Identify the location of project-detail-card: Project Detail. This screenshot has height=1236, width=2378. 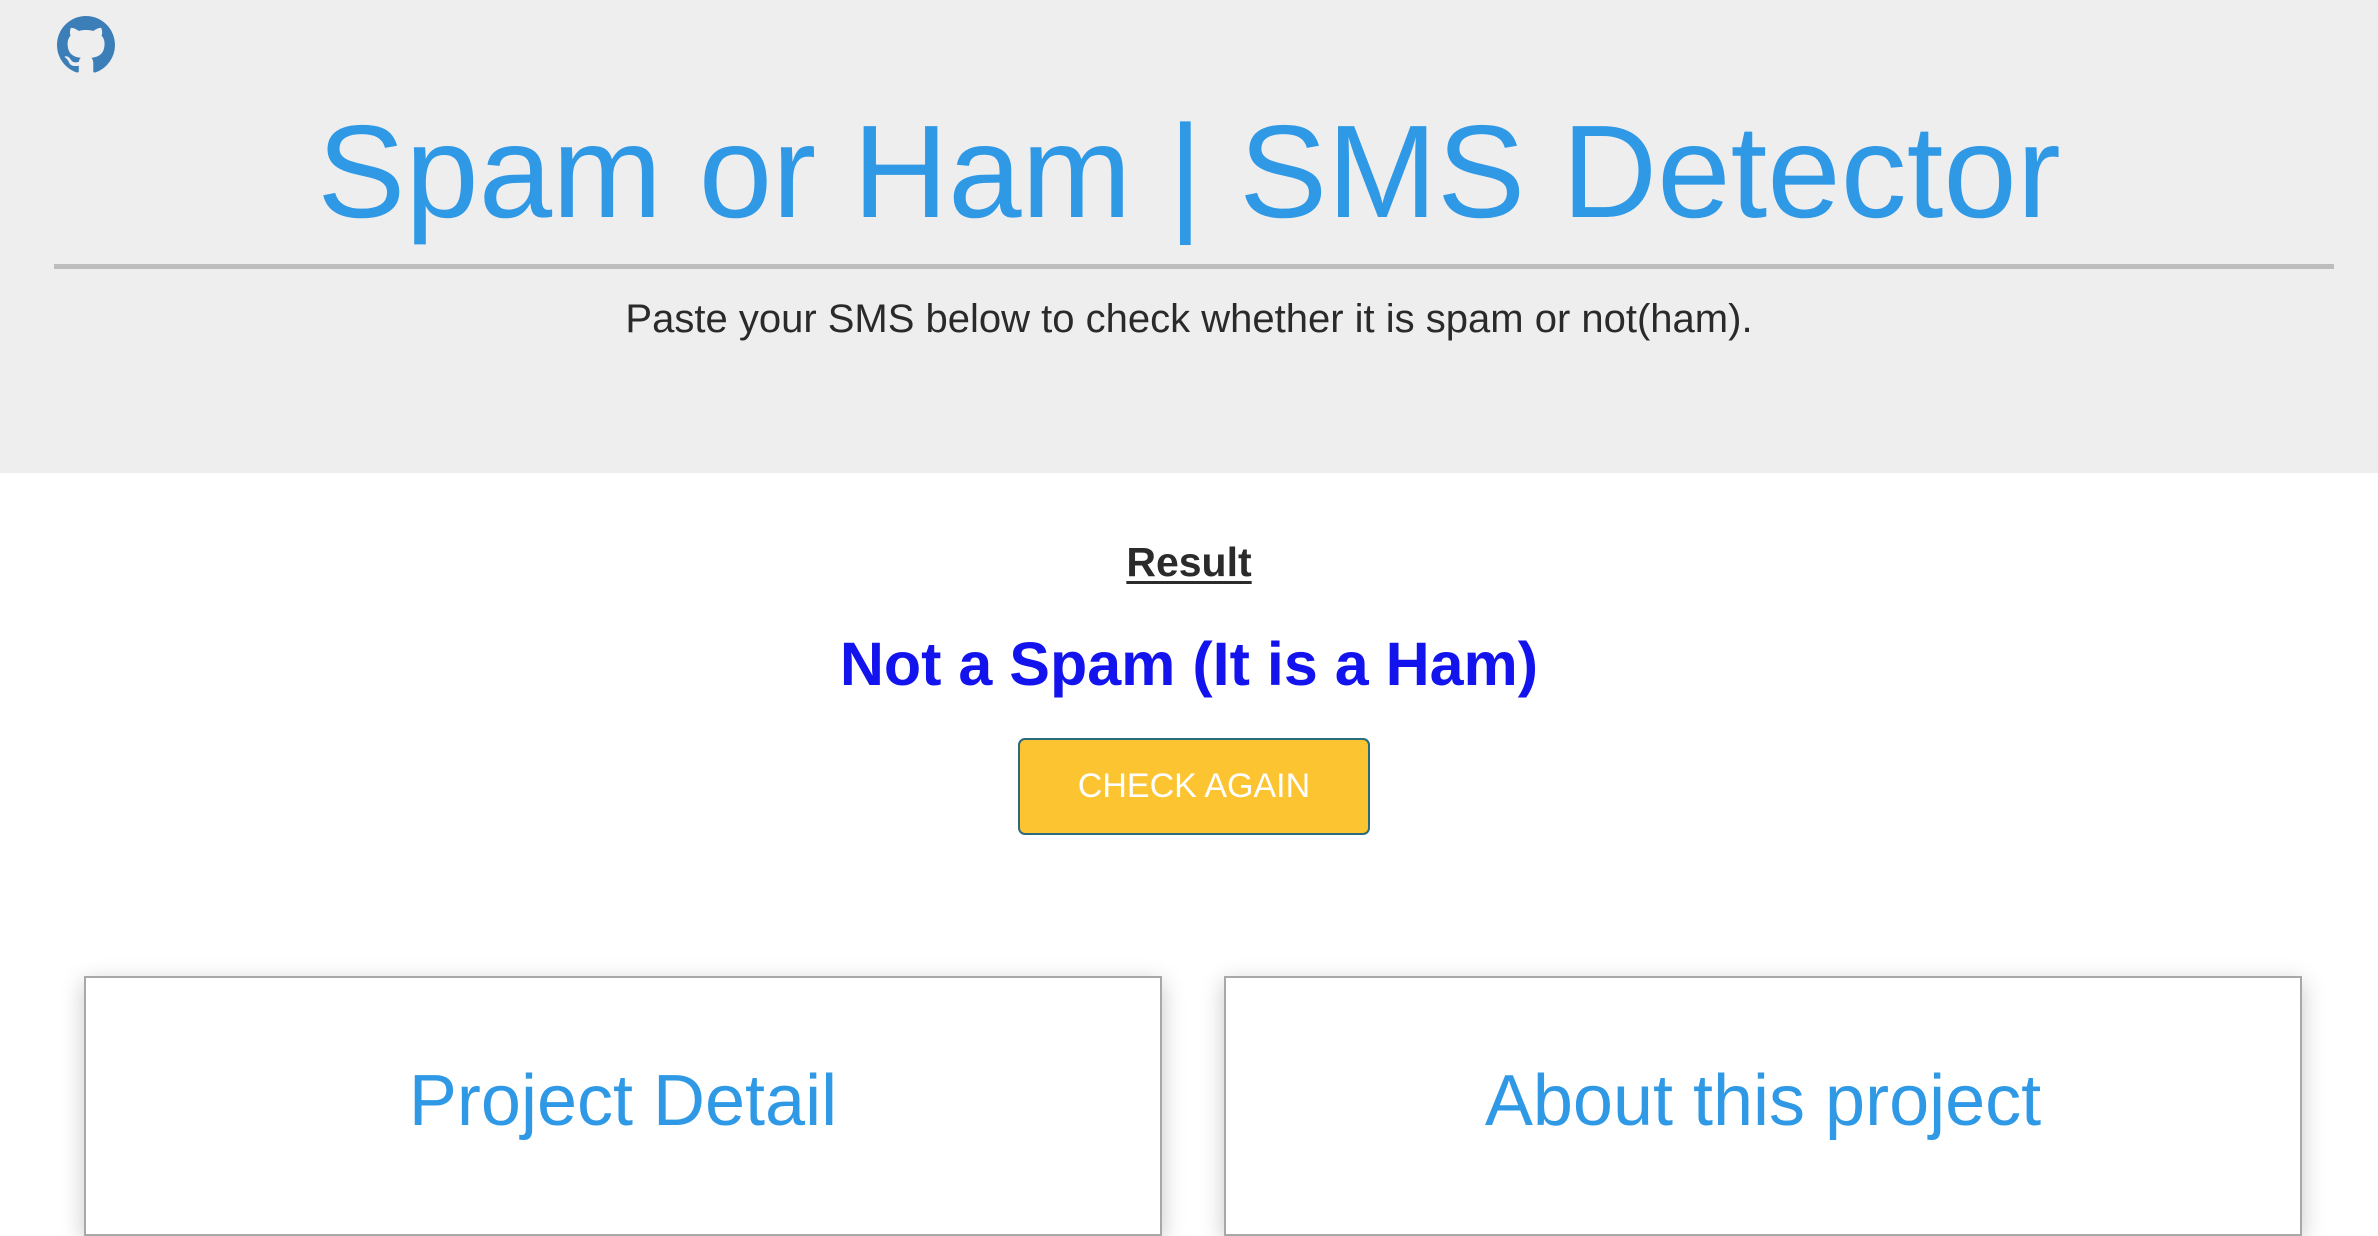
(623, 1106).